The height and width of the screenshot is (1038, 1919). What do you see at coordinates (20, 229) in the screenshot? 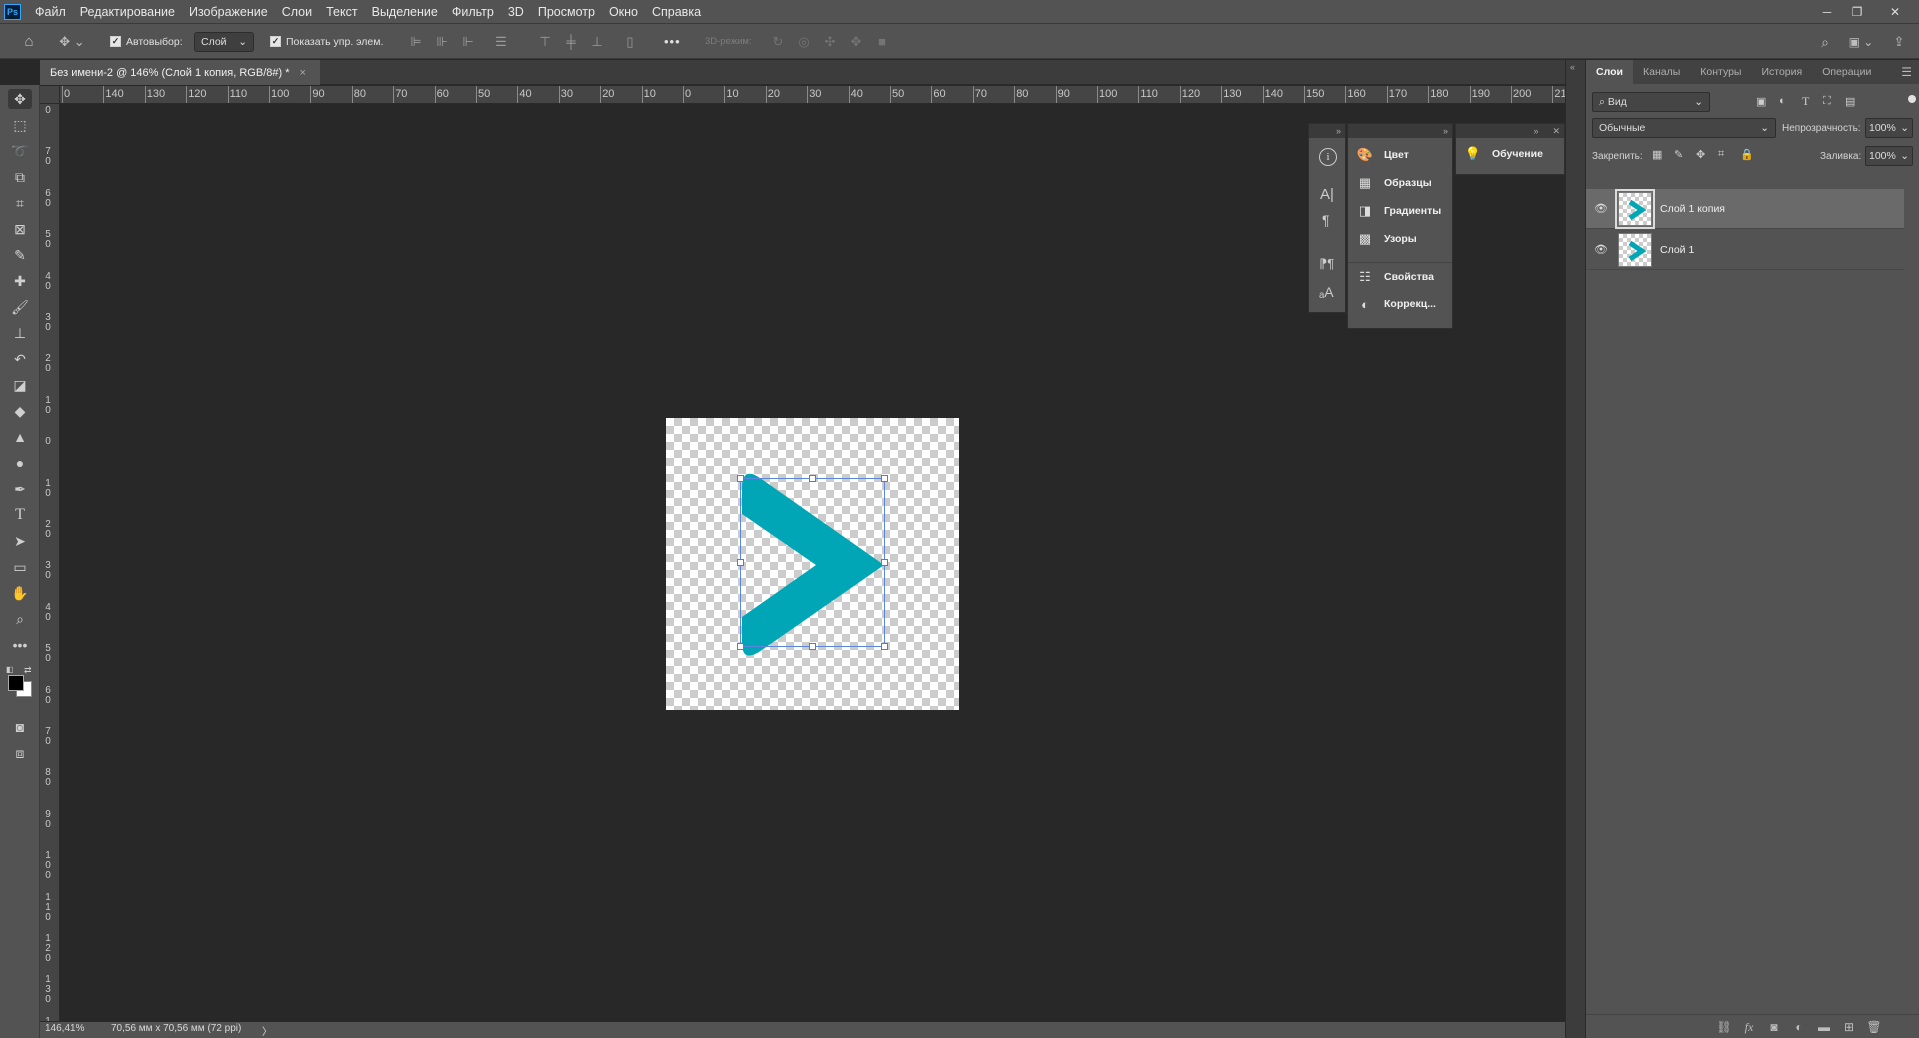
I see `frame-tool-icon: ⊠` at bounding box center [20, 229].